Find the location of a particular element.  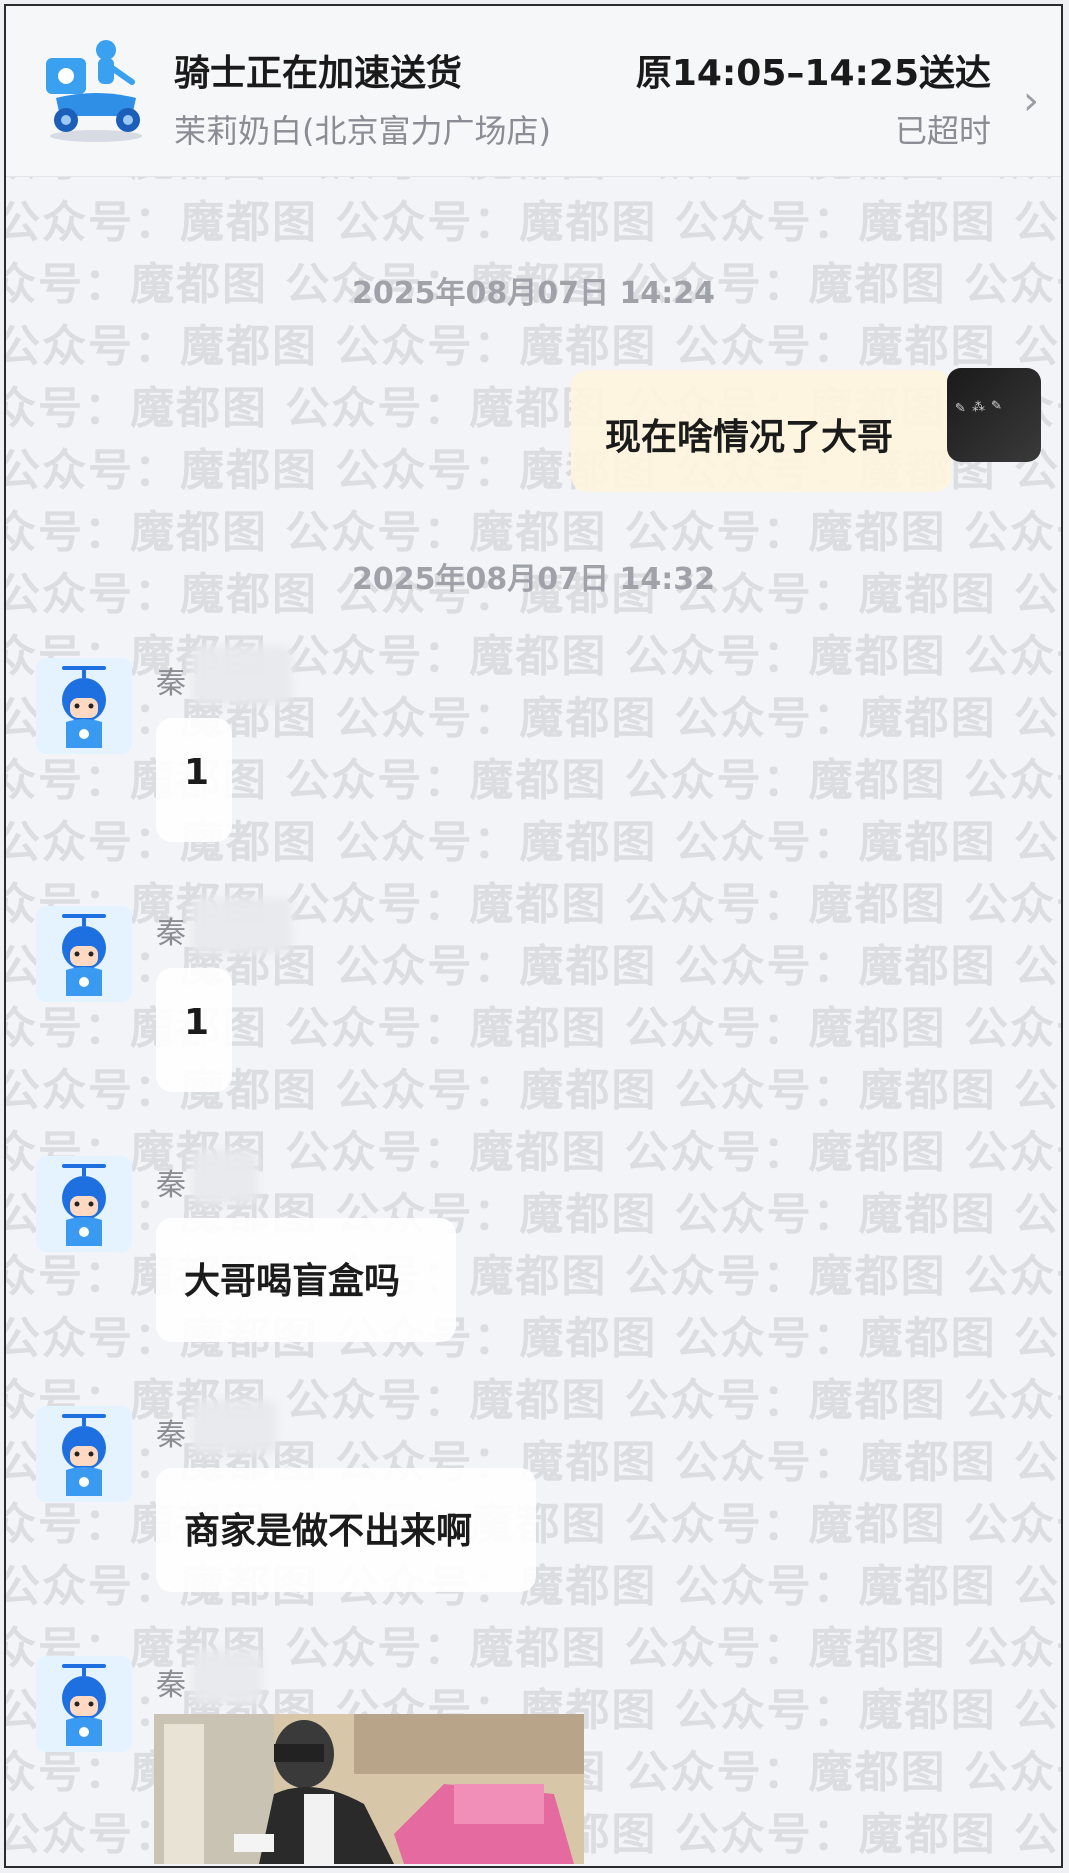

my-avatar: ✎ ⁂ ✎ is located at coordinates (994, 415).